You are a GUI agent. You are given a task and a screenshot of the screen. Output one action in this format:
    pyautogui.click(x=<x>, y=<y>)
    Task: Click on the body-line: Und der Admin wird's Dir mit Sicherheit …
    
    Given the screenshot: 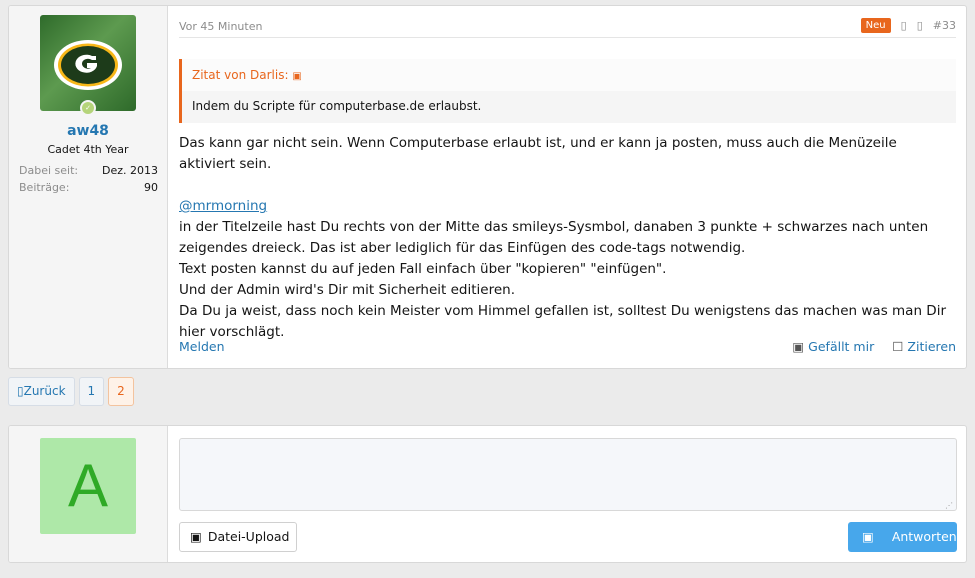 What is the action you would take?
    pyautogui.click(x=347, y=290)
    